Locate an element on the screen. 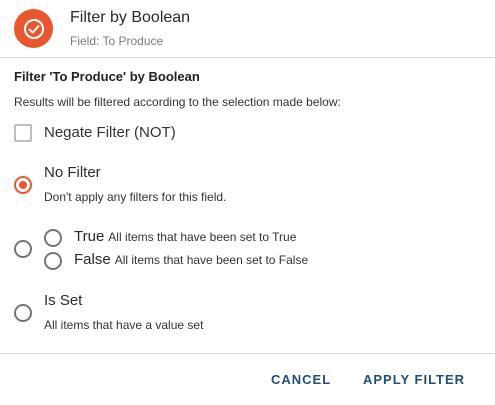  is-set-radio is located at coordinates (23, 313).